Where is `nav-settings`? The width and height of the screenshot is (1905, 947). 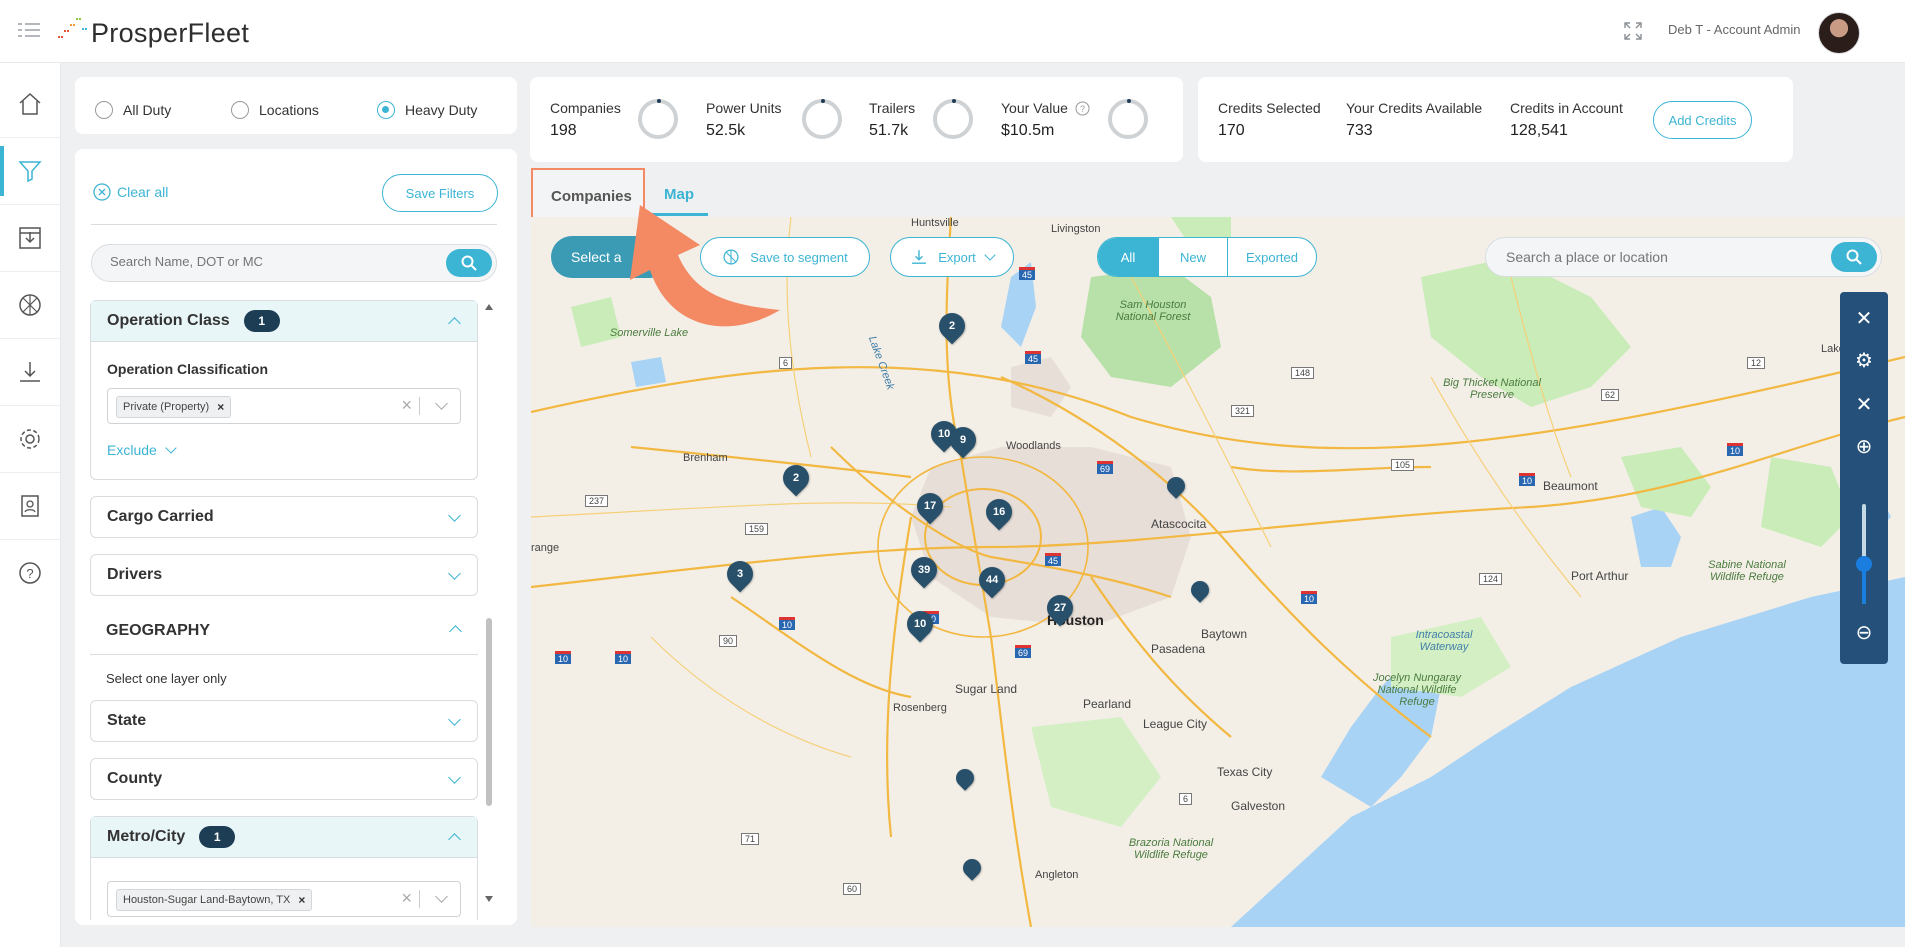 nav-settings is located at coordinates (30, 439).